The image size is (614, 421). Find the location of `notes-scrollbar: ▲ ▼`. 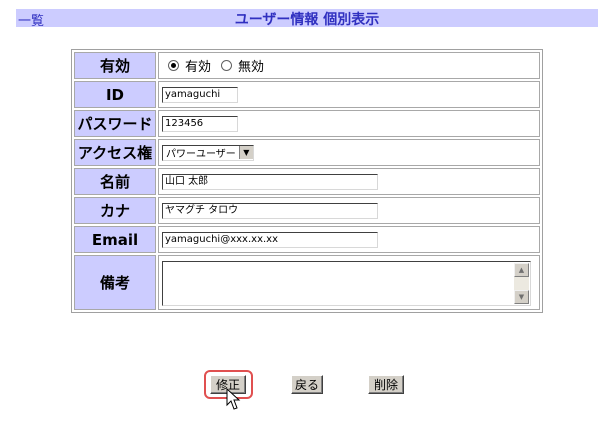

notes-scrollbar: ▲ ▼ is located at coordinates (521, 283).